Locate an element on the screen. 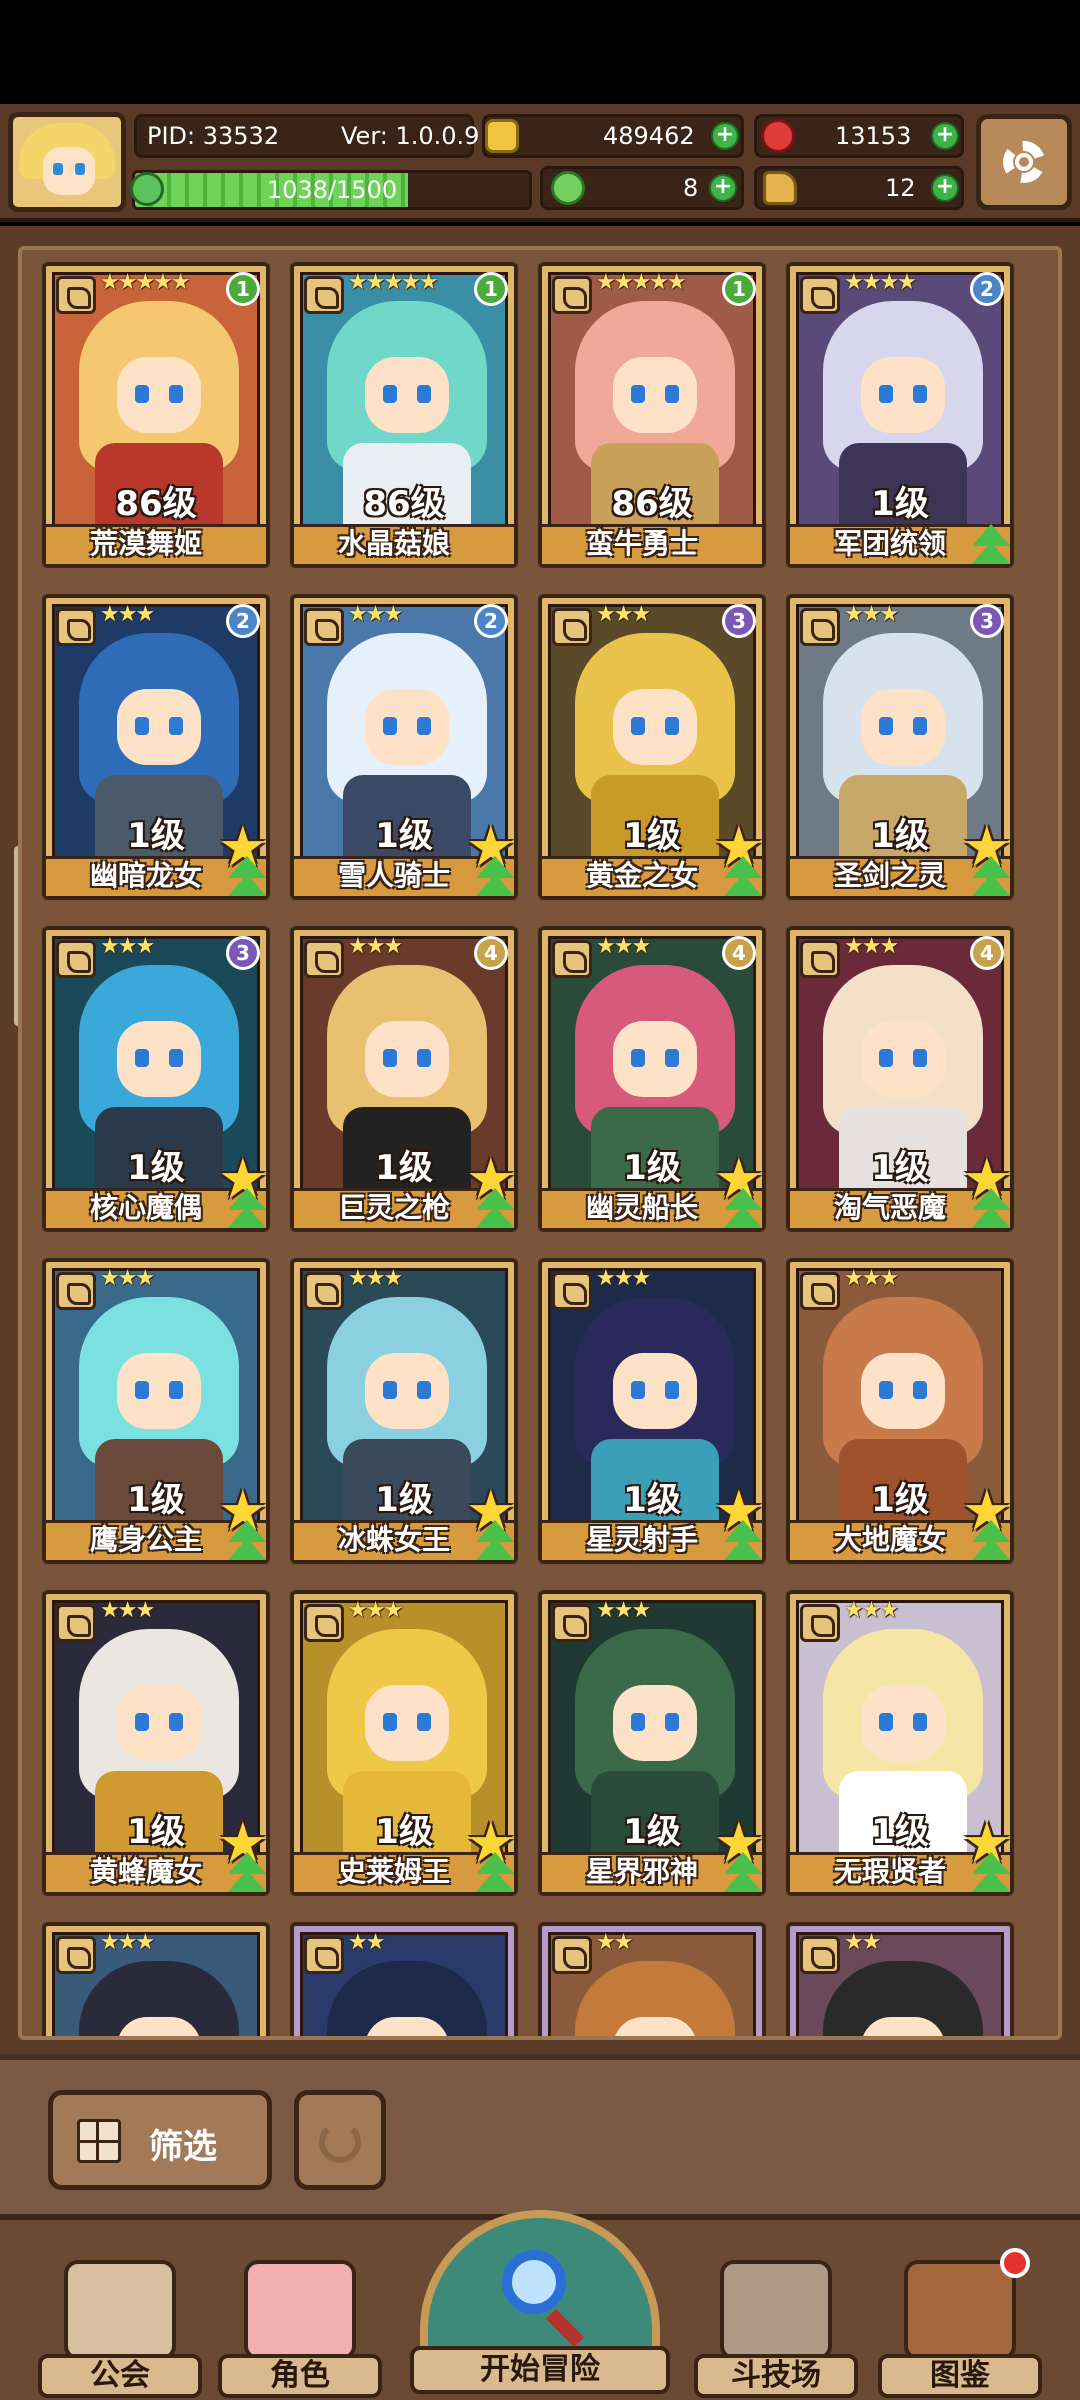  nav-guild-label: 公会 is located at coordinates (120, 2376).